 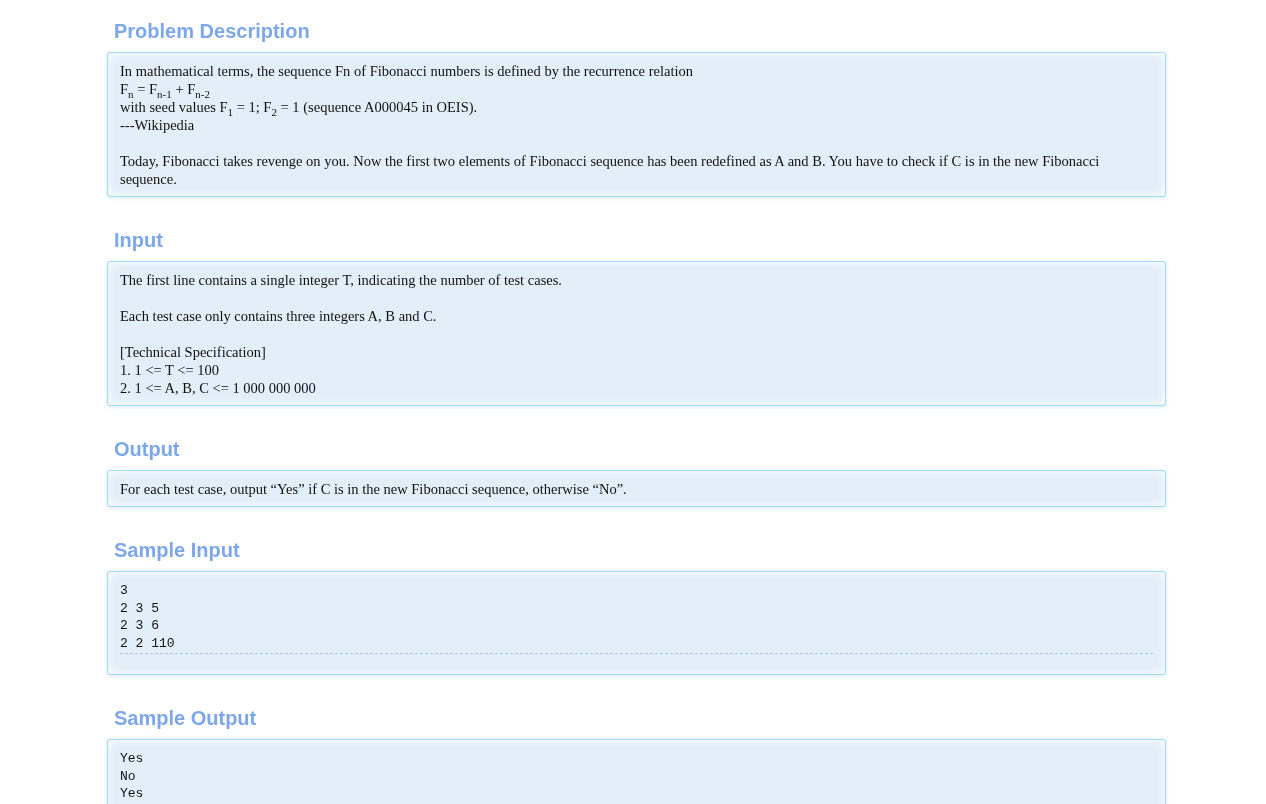 What do you see at coordinates (299, 107) in the screenshot?
I see `text-line: with seed values F$_{1}$ = 1; F$_{2}$ = 1 (sequence A000045 in OEIS).` at bounding box center [299, 107].